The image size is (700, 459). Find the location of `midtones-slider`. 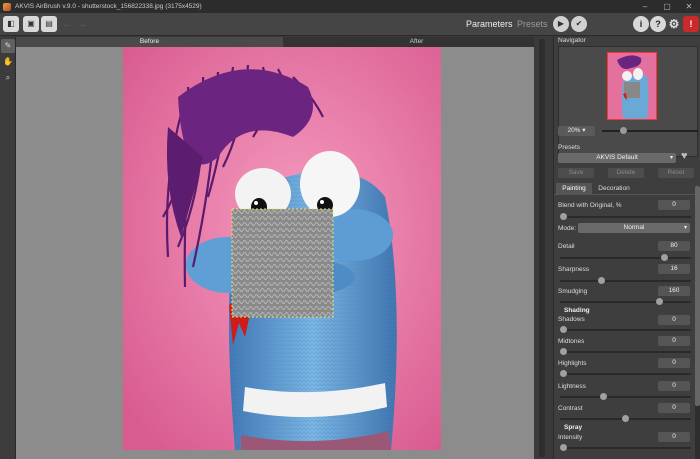

midtones-slider is located at coordinates (625, 351).